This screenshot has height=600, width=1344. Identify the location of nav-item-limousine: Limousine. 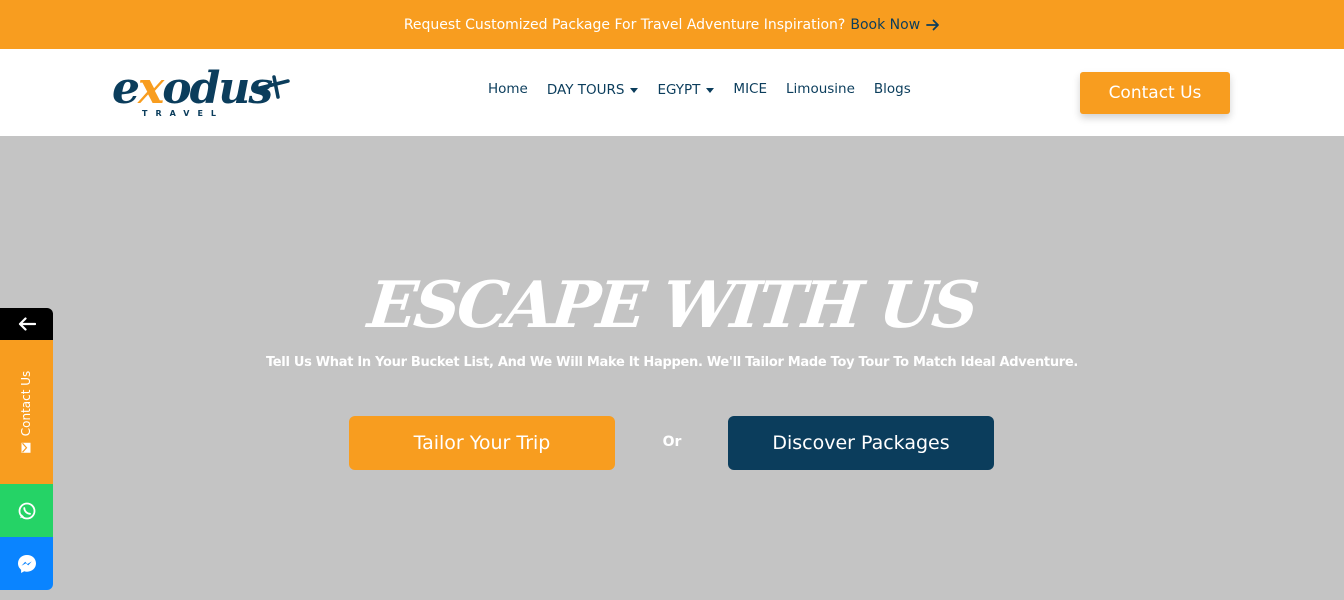
(820, 89).